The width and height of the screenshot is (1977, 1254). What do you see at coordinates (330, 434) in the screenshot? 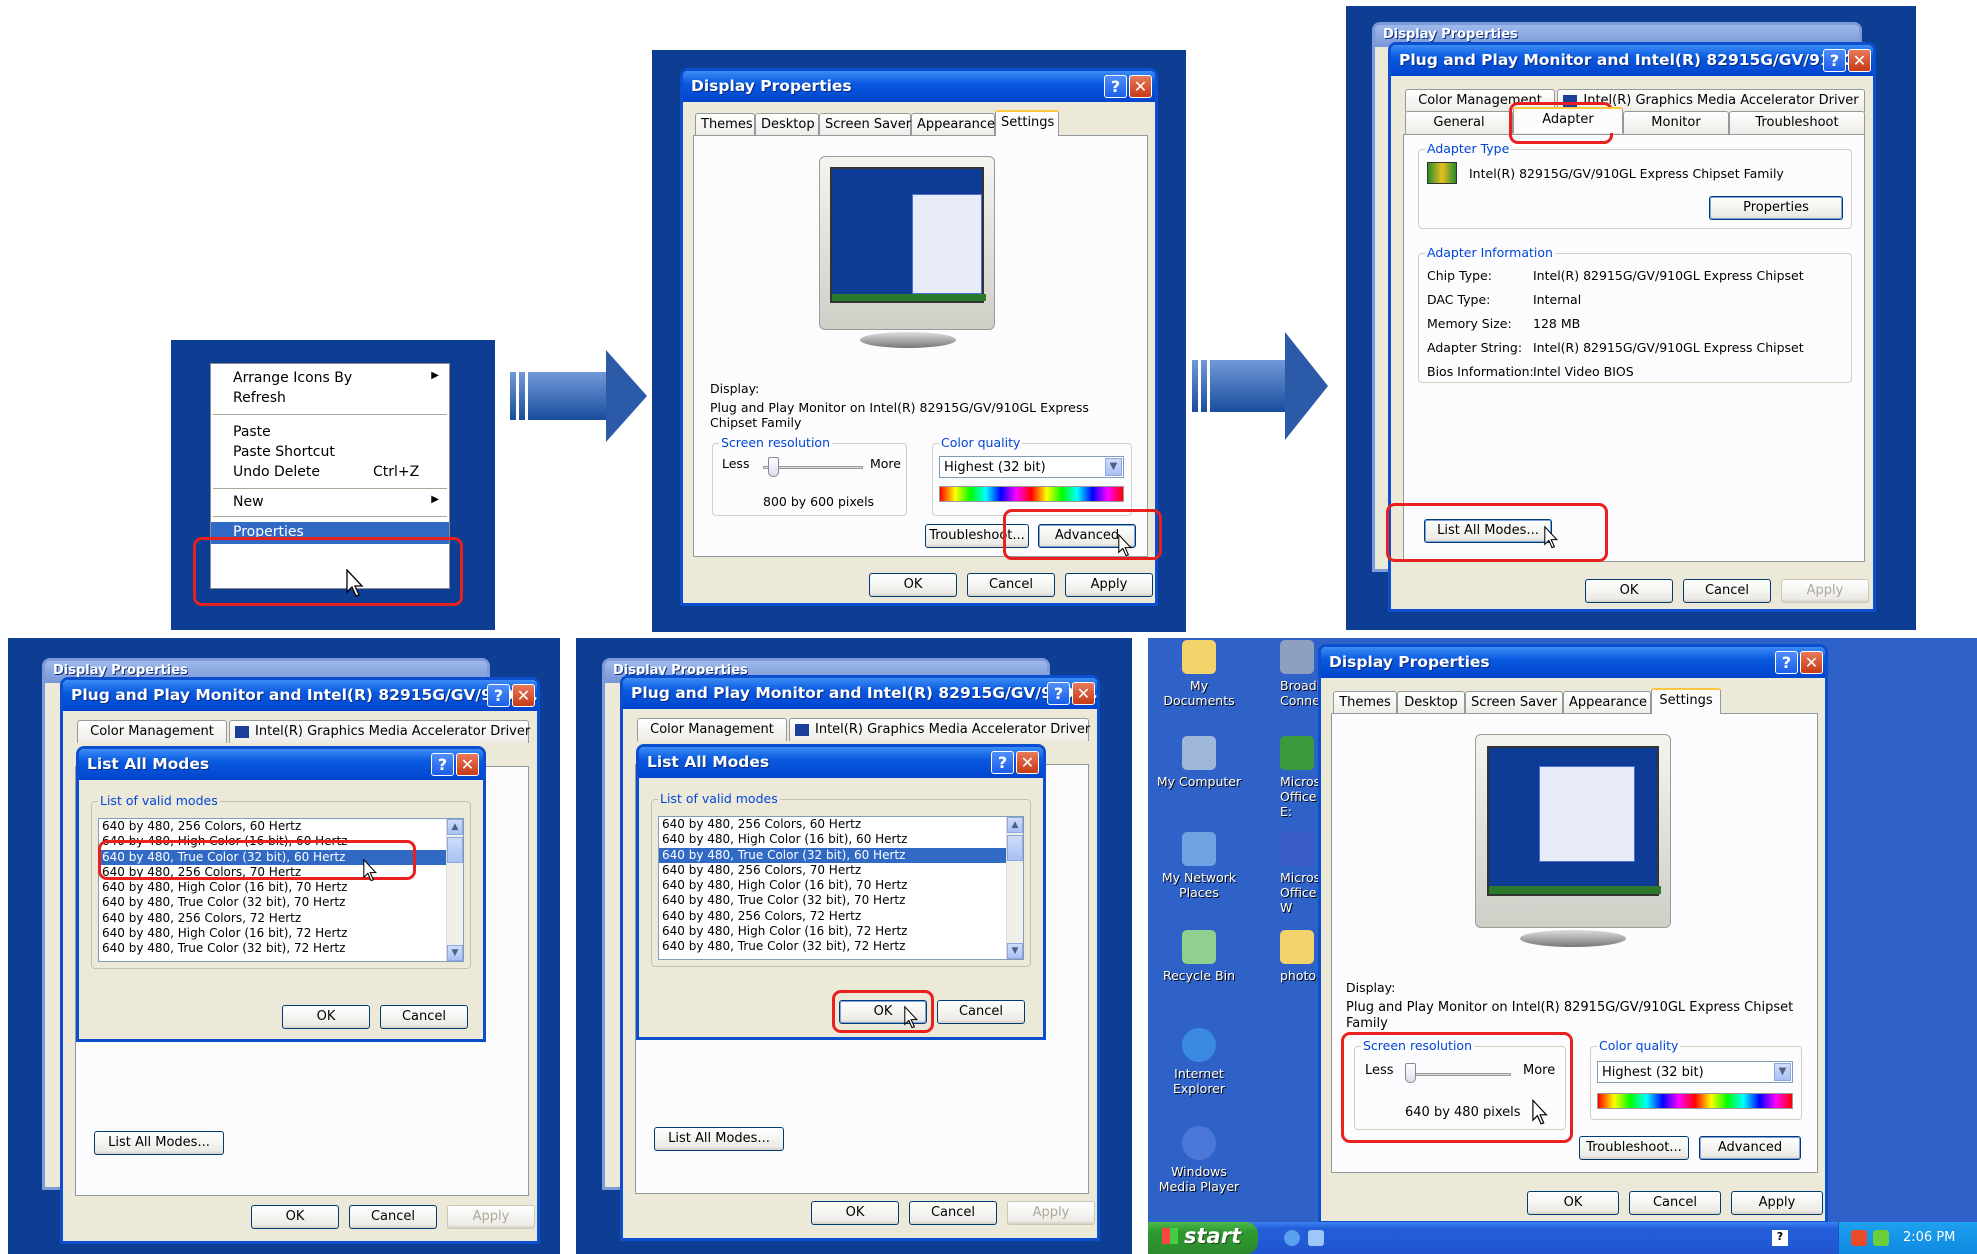
I see `menu-item-paste: Paste` at bounding box center [330, 434].